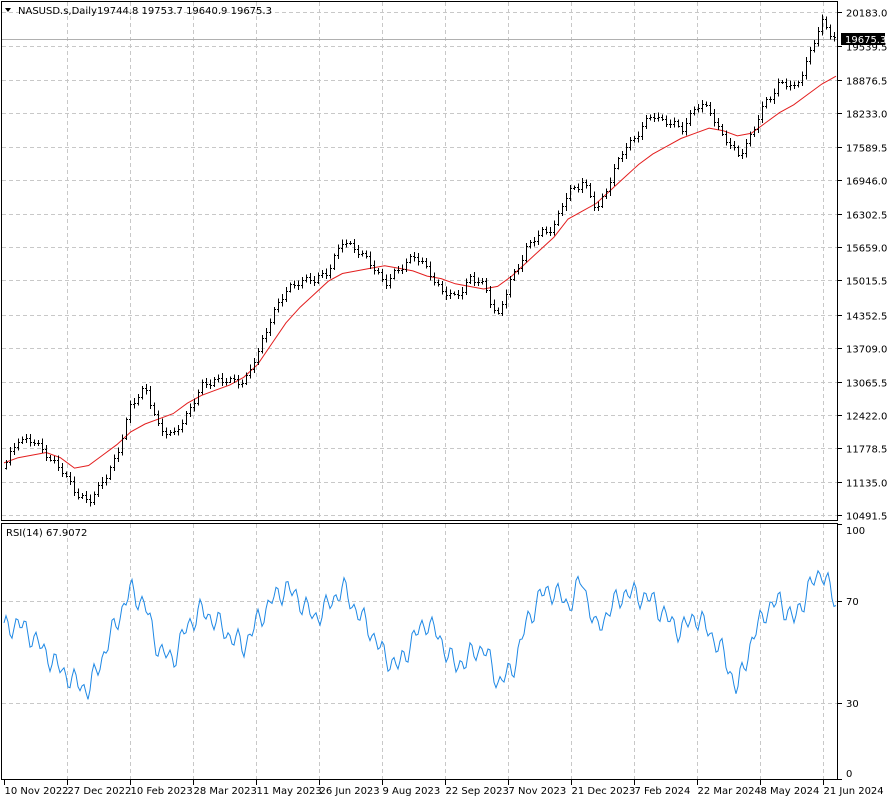 Image resolution: width=888 pixels, height=802 pixels. I want to click on rsi-tick-label: 70, so click(852, 602).